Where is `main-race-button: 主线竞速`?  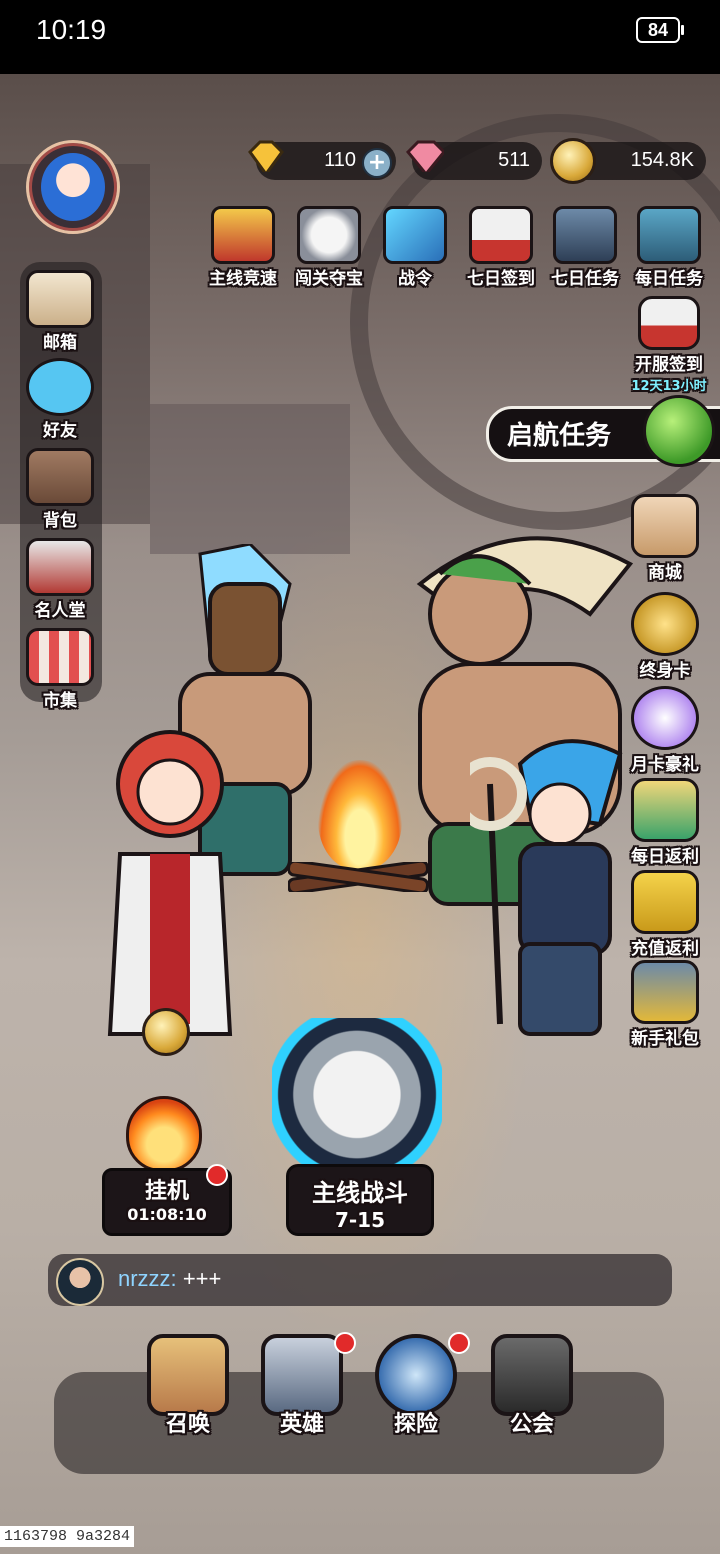 main-race-button: 主线竞速 is located at coordinates (243, 247).